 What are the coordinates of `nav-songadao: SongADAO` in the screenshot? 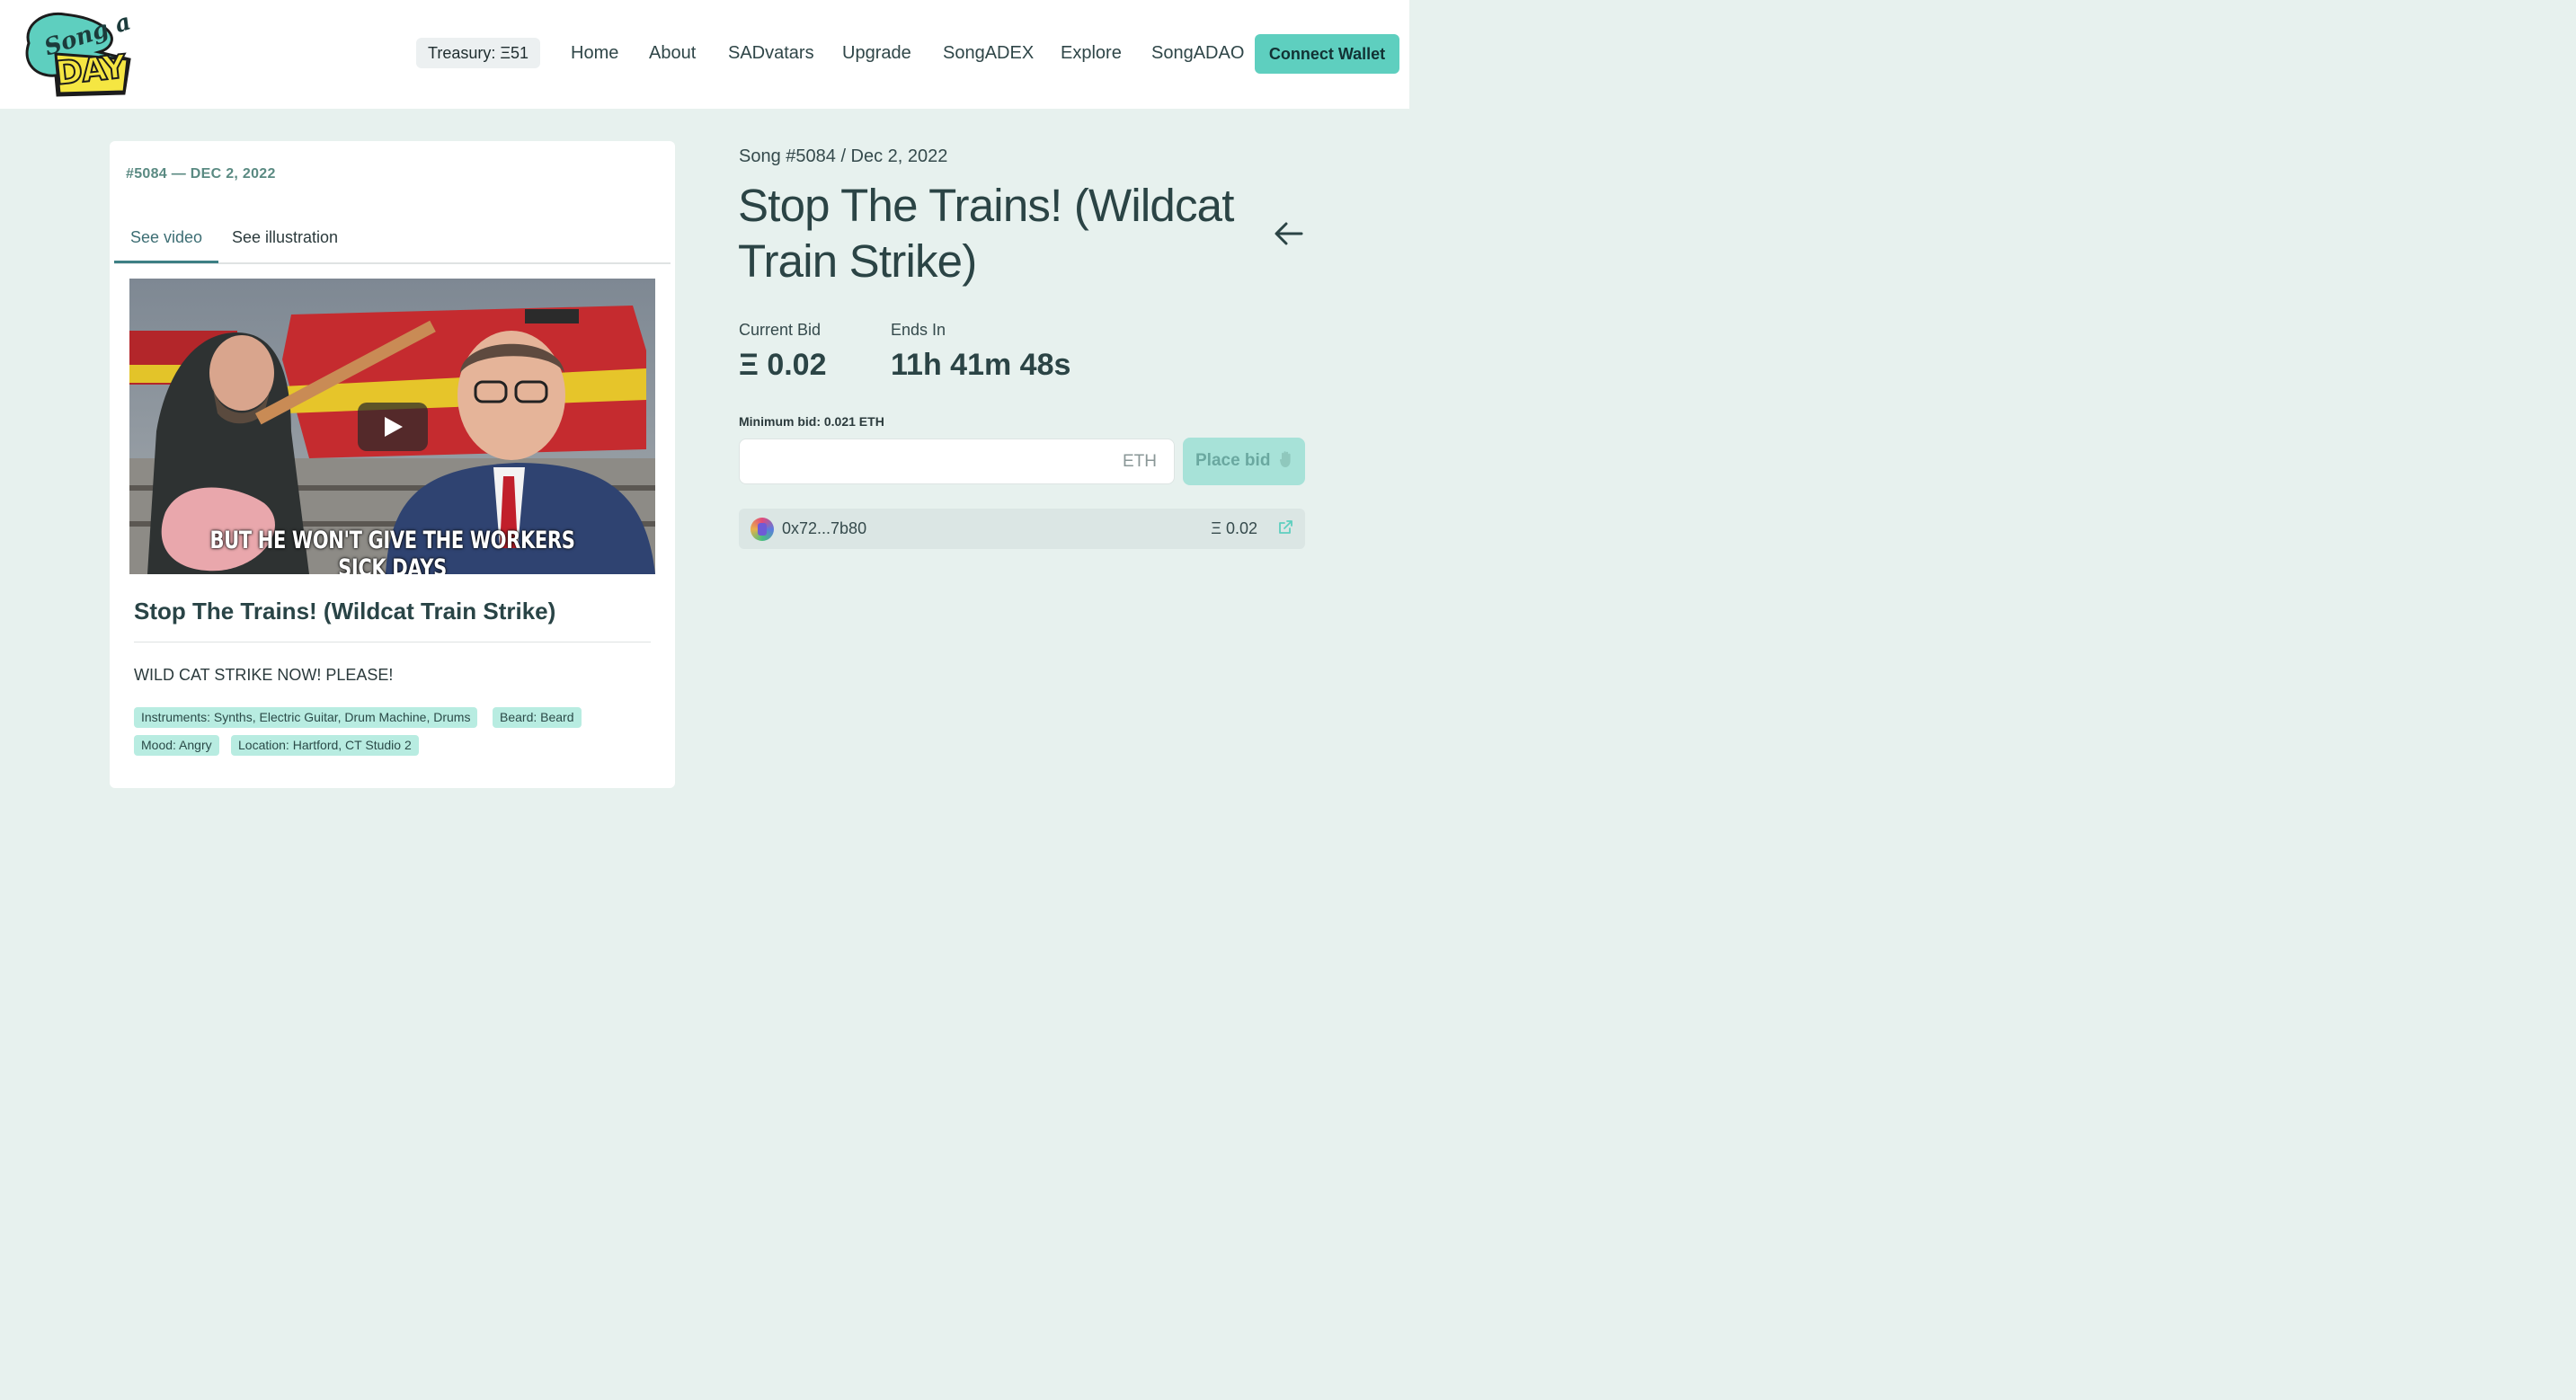 It's located at (1197, 53).